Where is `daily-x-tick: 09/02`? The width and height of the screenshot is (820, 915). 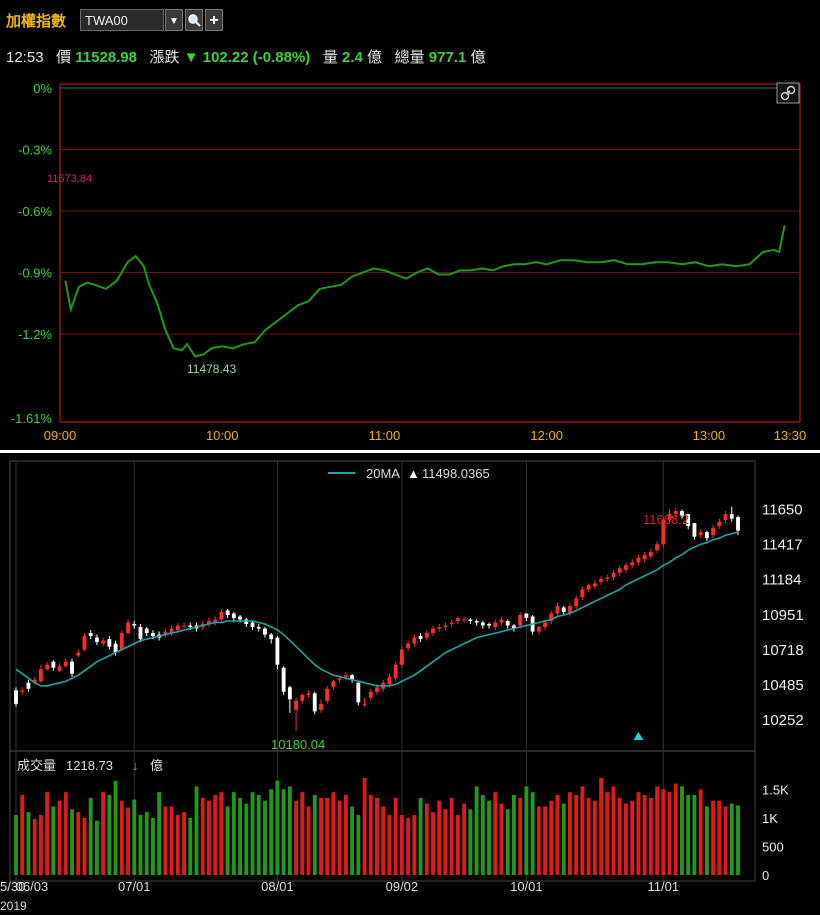
daily-x-tick: 09/02 is located at coordinates (402, 886).